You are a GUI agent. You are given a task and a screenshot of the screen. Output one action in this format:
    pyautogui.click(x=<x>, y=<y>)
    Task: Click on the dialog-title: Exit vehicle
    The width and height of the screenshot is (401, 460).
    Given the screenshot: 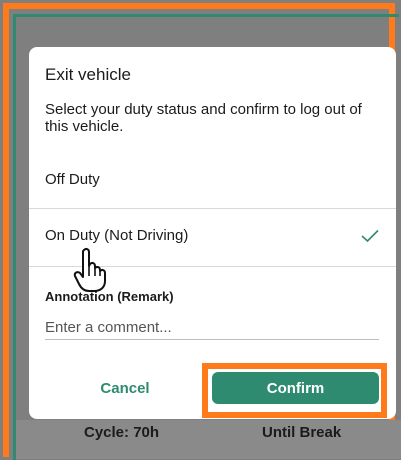 What is the action you would take?
    pyautogui.click(x=88, y=74)
    